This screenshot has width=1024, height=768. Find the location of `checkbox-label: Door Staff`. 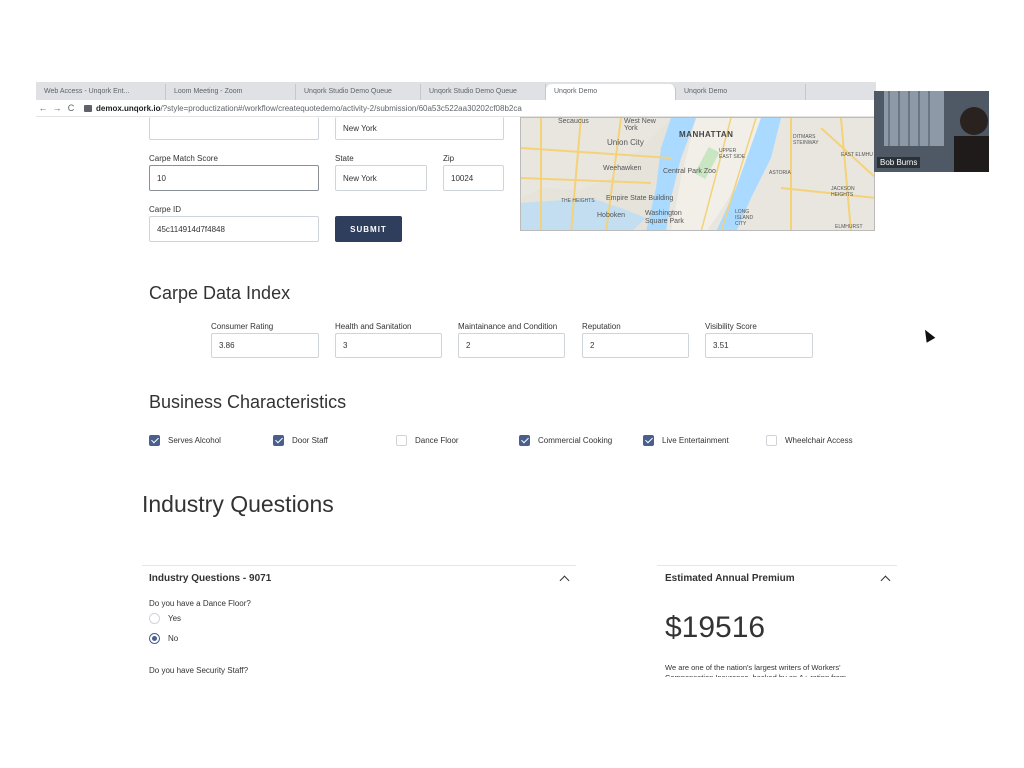

checkbox-label: Door Staff is located at coordinates (310, 440).